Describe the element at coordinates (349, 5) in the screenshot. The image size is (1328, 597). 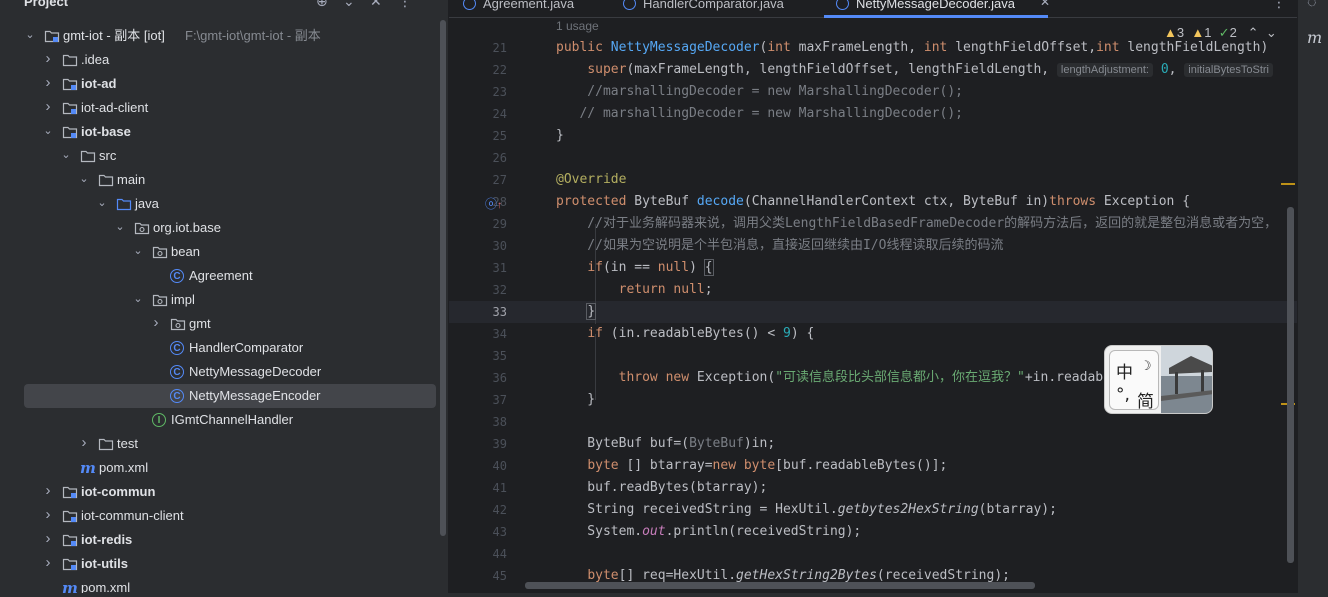
I see `collapse-icon: ⌄` at that location.